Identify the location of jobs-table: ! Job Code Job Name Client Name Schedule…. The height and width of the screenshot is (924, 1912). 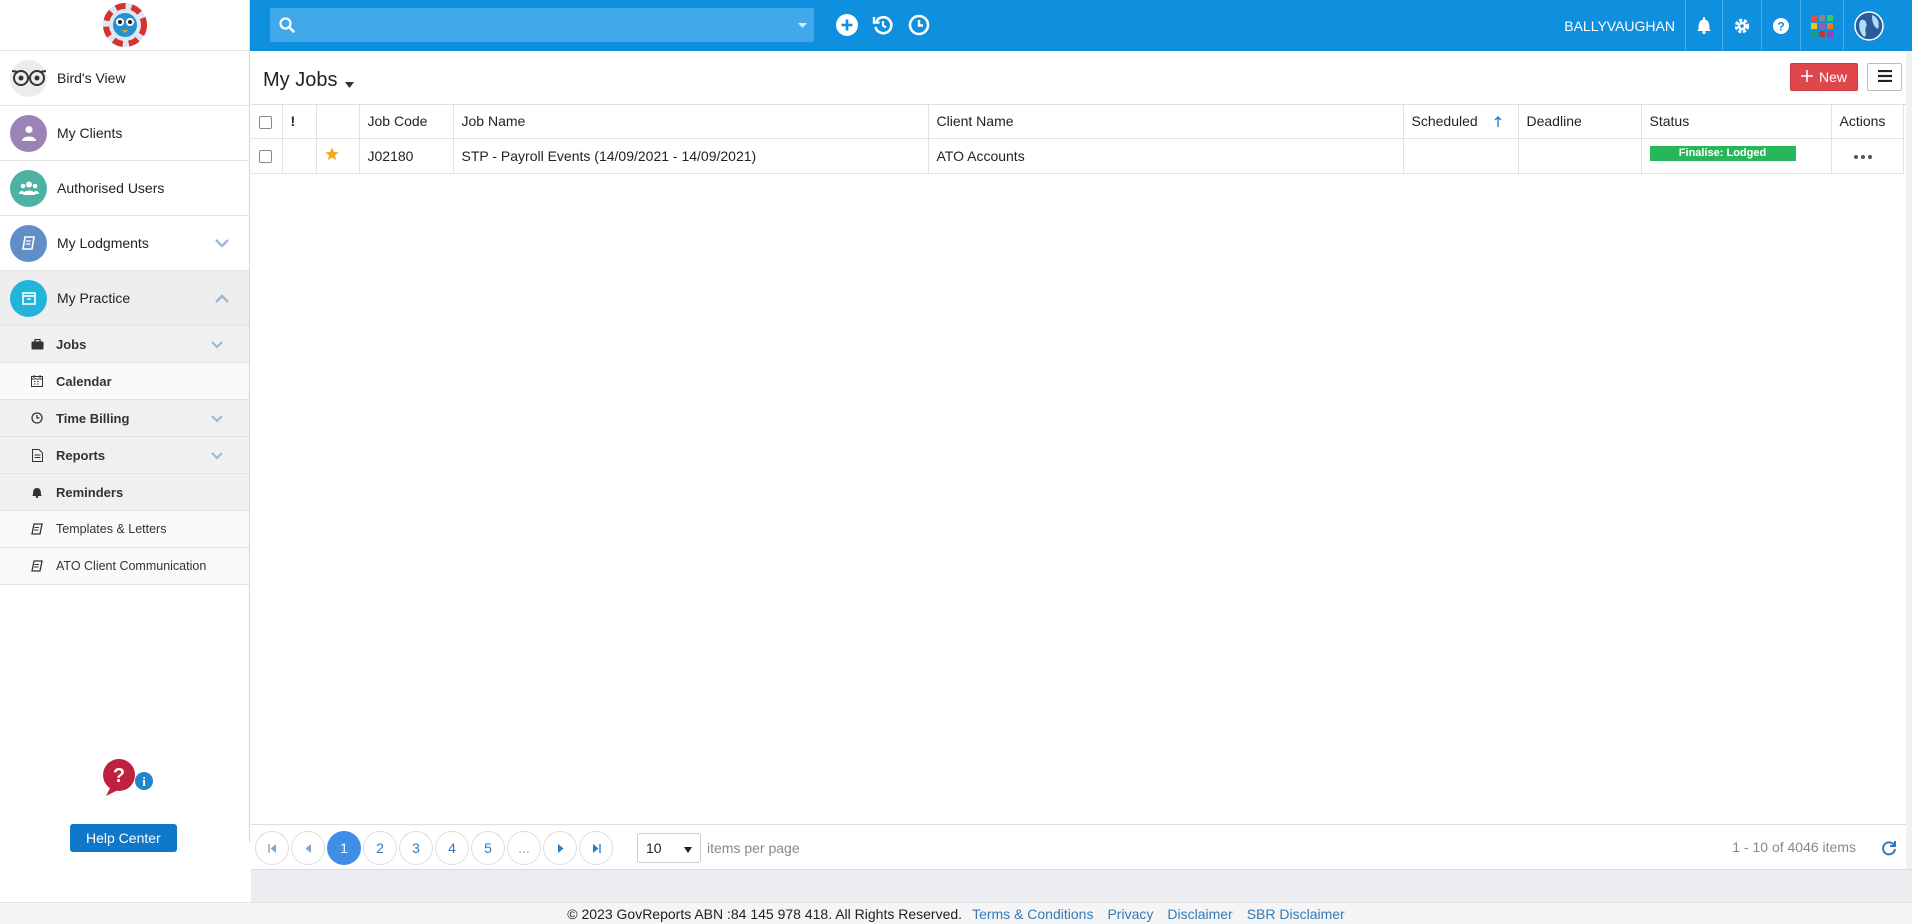
(1077, 139).